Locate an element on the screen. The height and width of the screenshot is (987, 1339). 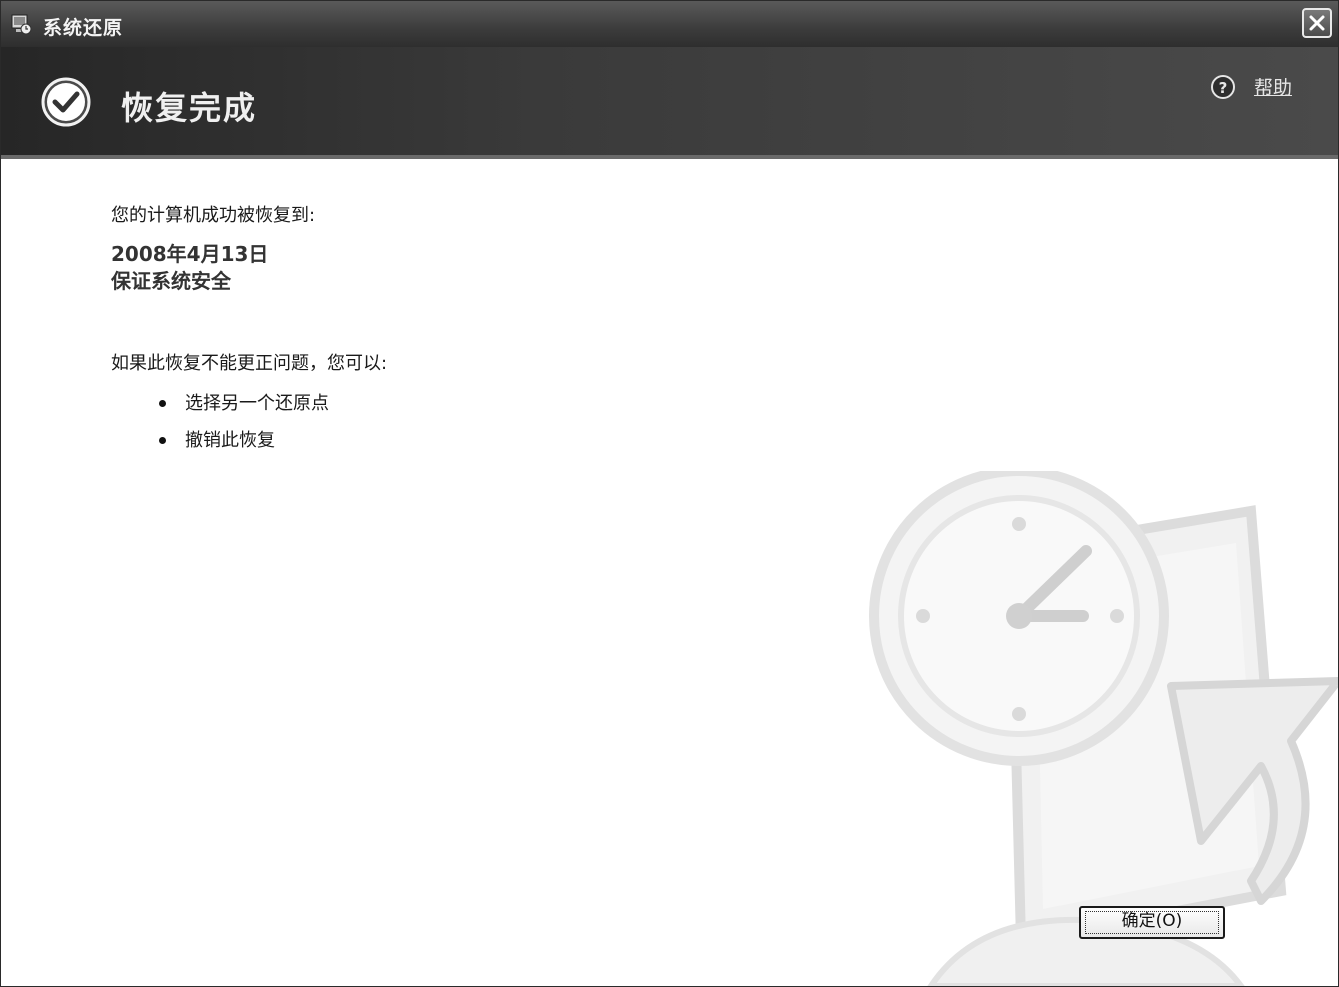
title-bar: 系统还原 is located at coordinates (669, 24).